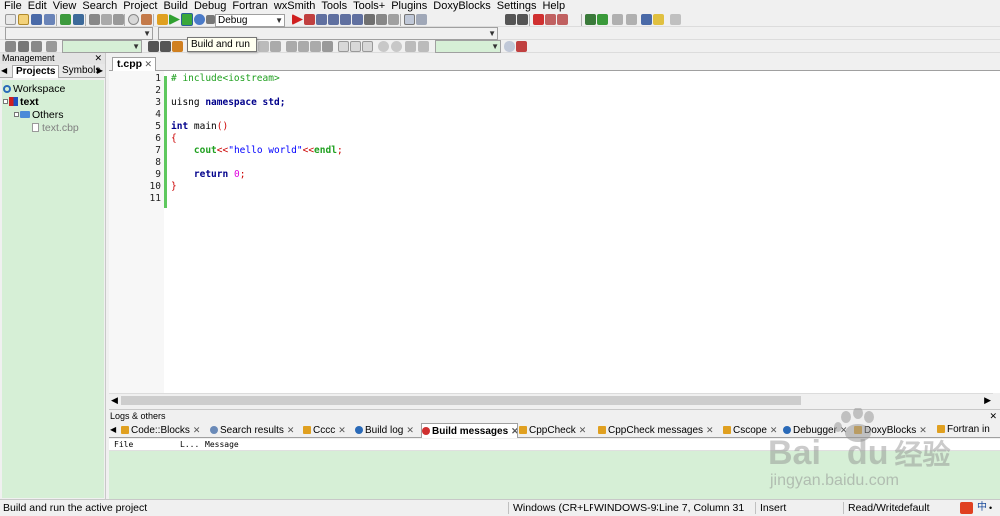 The width and height of the screenshot is (1000, 516). What do you see at coordinates (602, 19) in the screenshot?
I see `doxyblocks-extract-icon` at bounding box center [602, 19].